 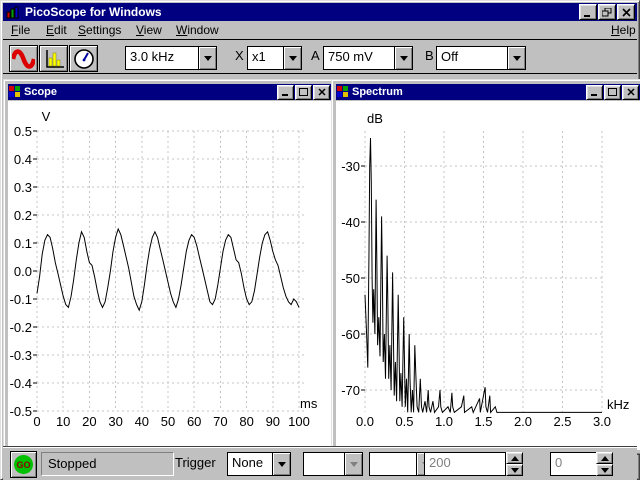 What do you see at coordinates (377, 92) in the screenshot?
I see `spectrum-window-title: Spectrum` at bounding box center [377, 92].